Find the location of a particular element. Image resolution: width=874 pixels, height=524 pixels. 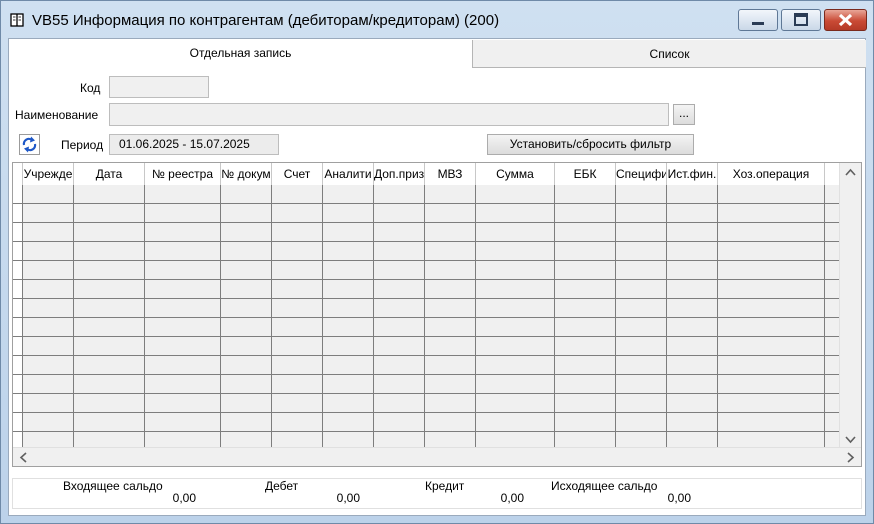

scroll-right-icon is located at coordinates (851, 457).